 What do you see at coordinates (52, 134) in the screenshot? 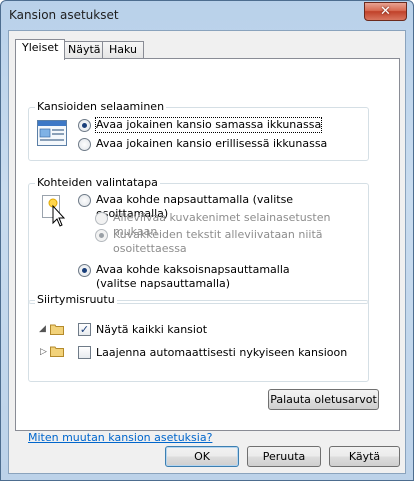
I see `window-layout-icon` at bounding box center [52, 134].